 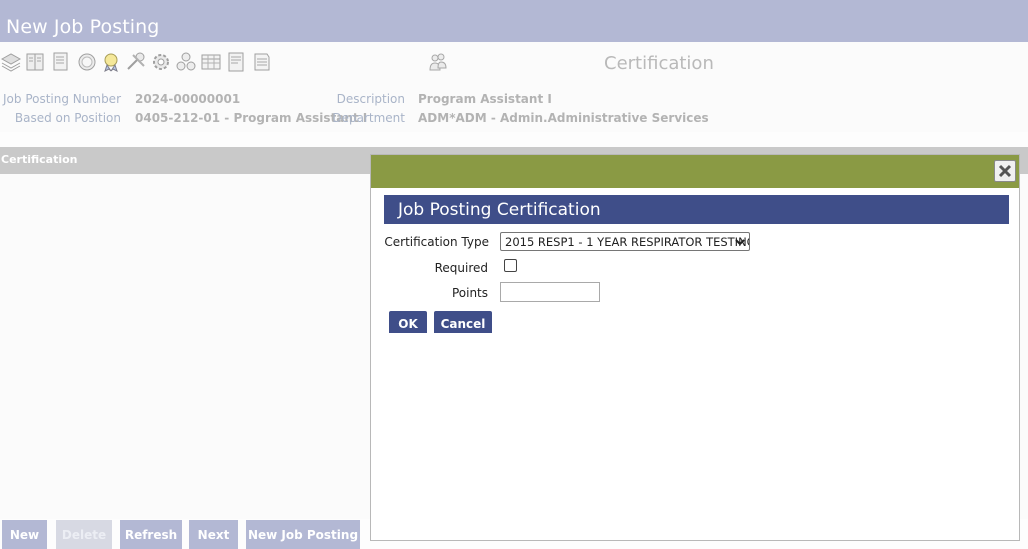 What do you see at coordinates (627, 242) in the screenshot?
I see `certification-type-value: 2015 RESP1 - 1 YEAR RESPIRATOR TESTING` at bounding box center [627, 242].